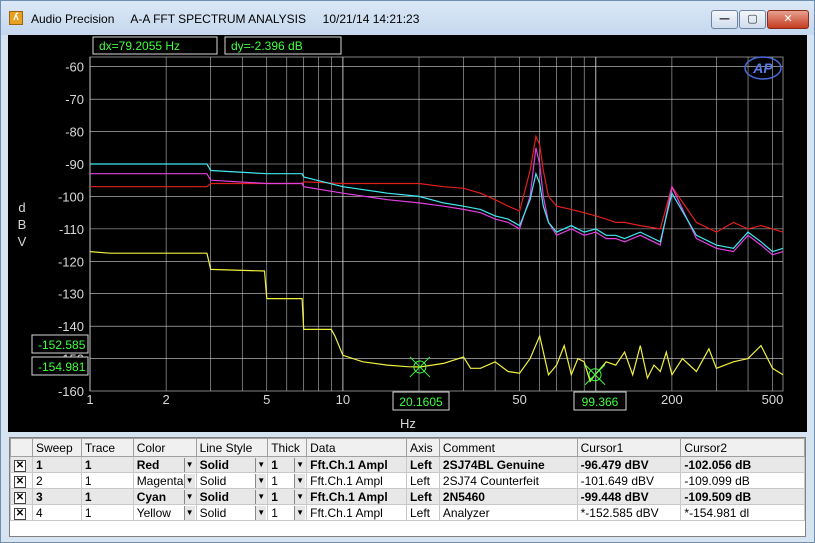 This screenshot has width=815, height=543. Describe the element at coordinates (164, 480) in the screenshot. I see `color-cell: Magenta ▼` at that location.